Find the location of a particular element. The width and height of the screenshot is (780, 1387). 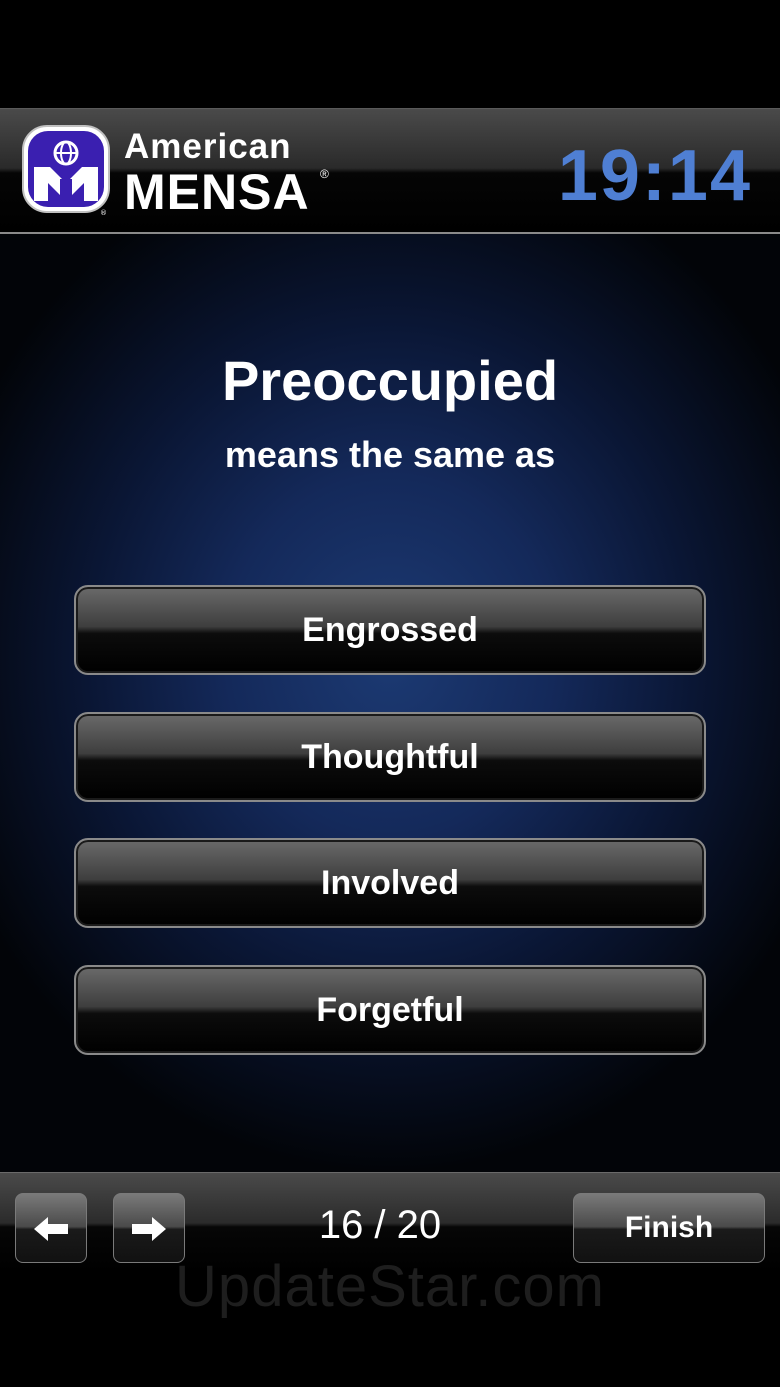

header-bar: ® American MENSA ® 19:14 is located at coordinates (390, 171).